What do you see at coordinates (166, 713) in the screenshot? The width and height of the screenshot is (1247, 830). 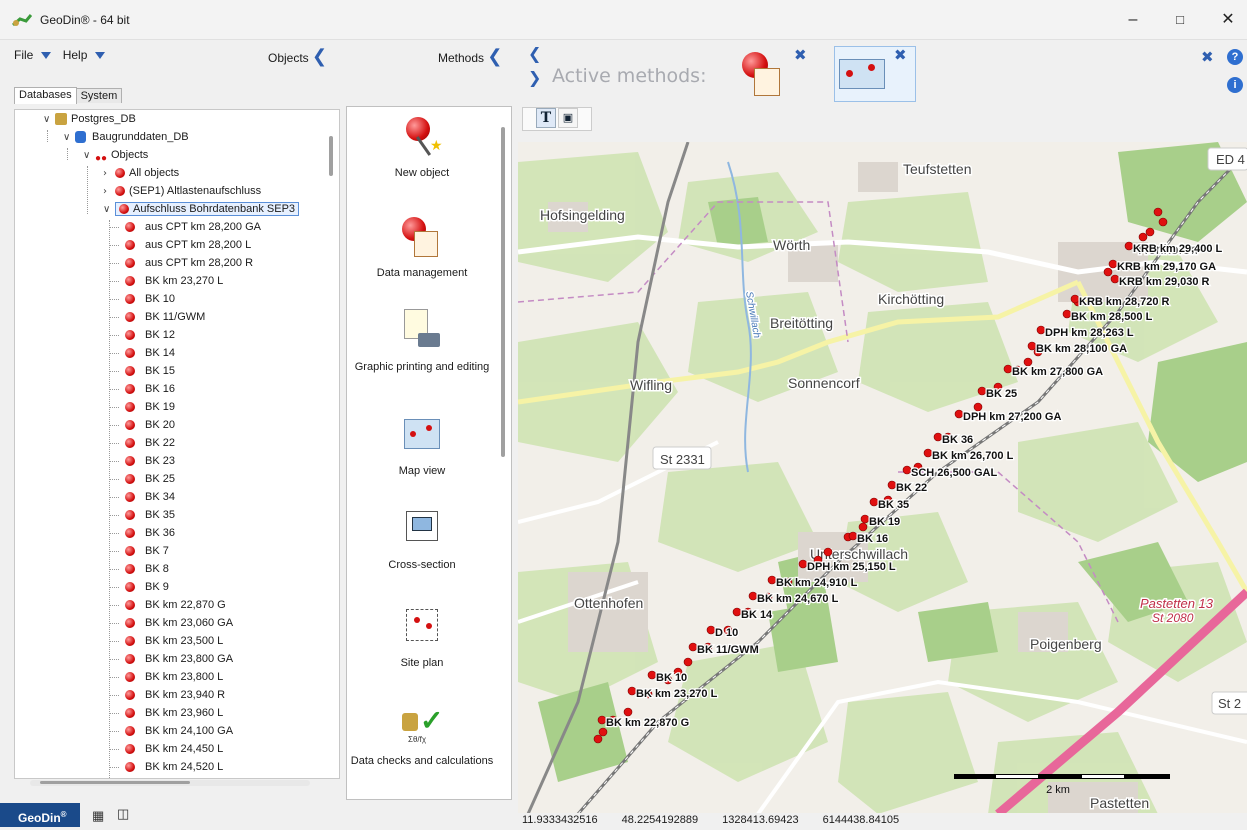 I see `tree-leaf-item: BK km 23,960 L` at bounding box center [166, 713].